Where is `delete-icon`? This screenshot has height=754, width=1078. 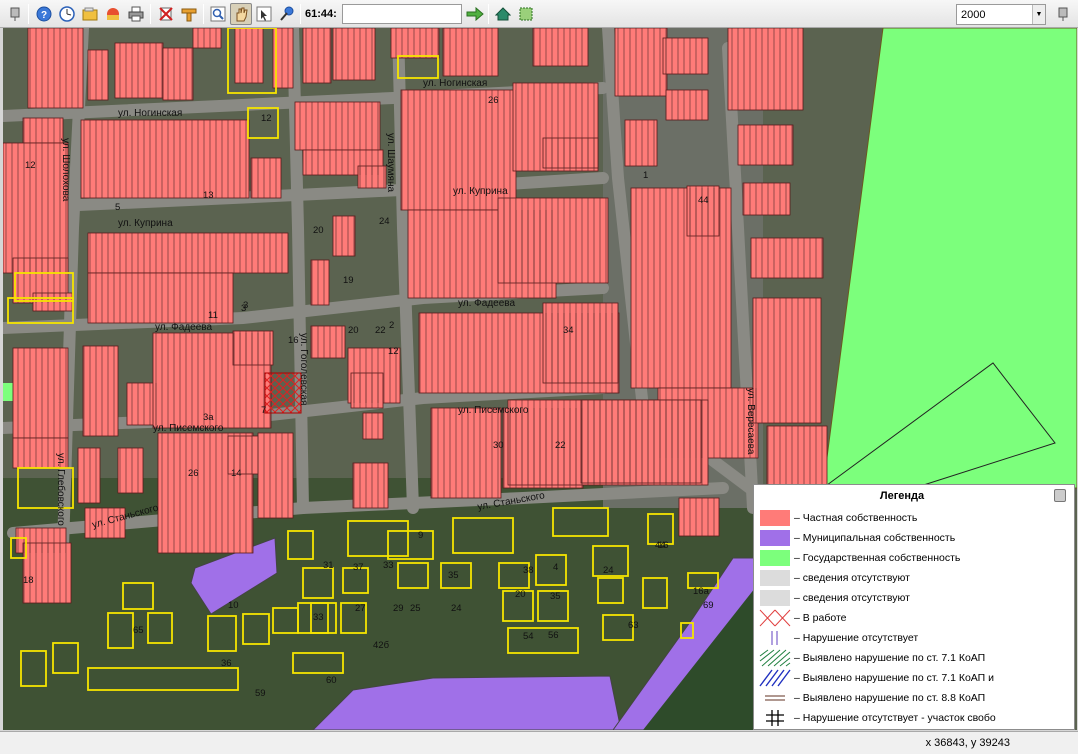 delete-icon is located at coordinates (166, 14).